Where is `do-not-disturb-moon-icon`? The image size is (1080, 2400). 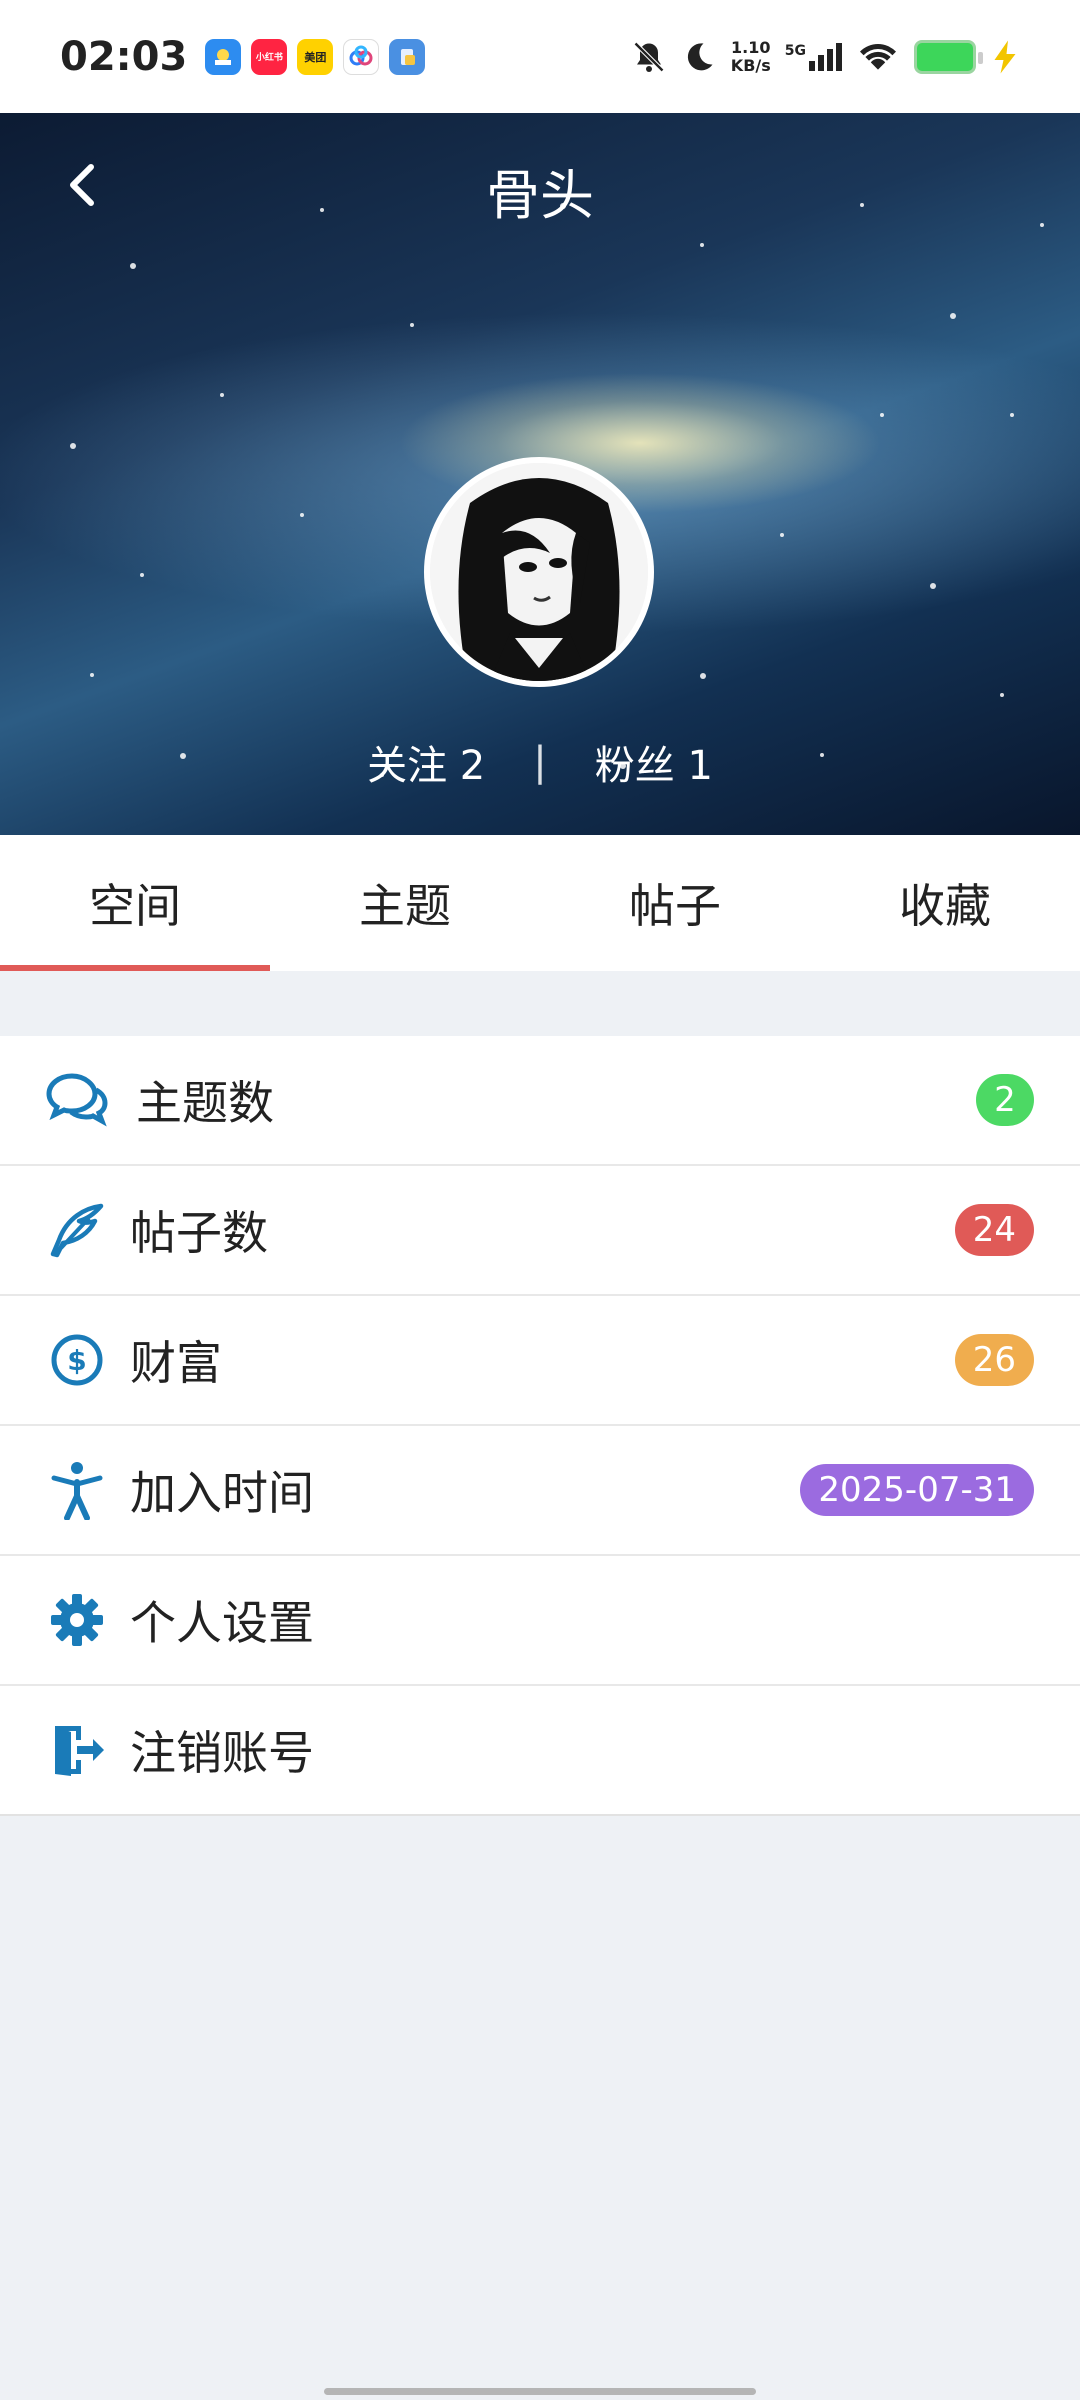
do-not-disturb-moon-icon is located at coordinates (700, 56).